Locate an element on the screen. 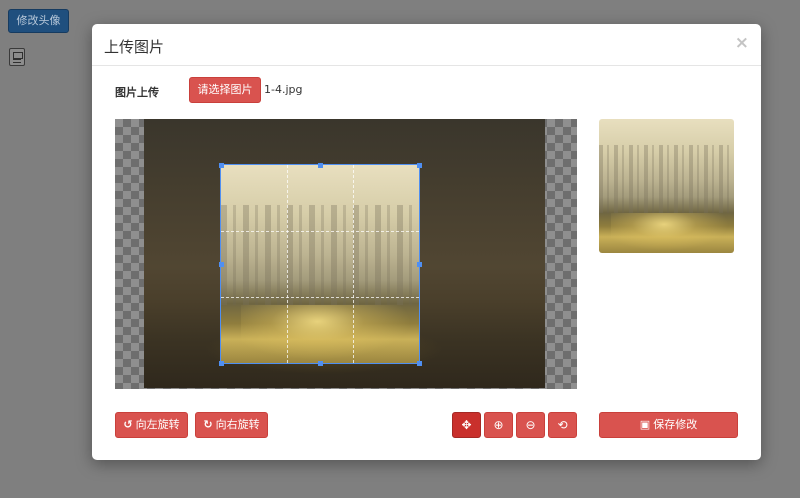 Image resolution: width=800 pixels, height=498 pixels. save-changes-button: ▣ 保存修改 is located at coordinates (668, 425).